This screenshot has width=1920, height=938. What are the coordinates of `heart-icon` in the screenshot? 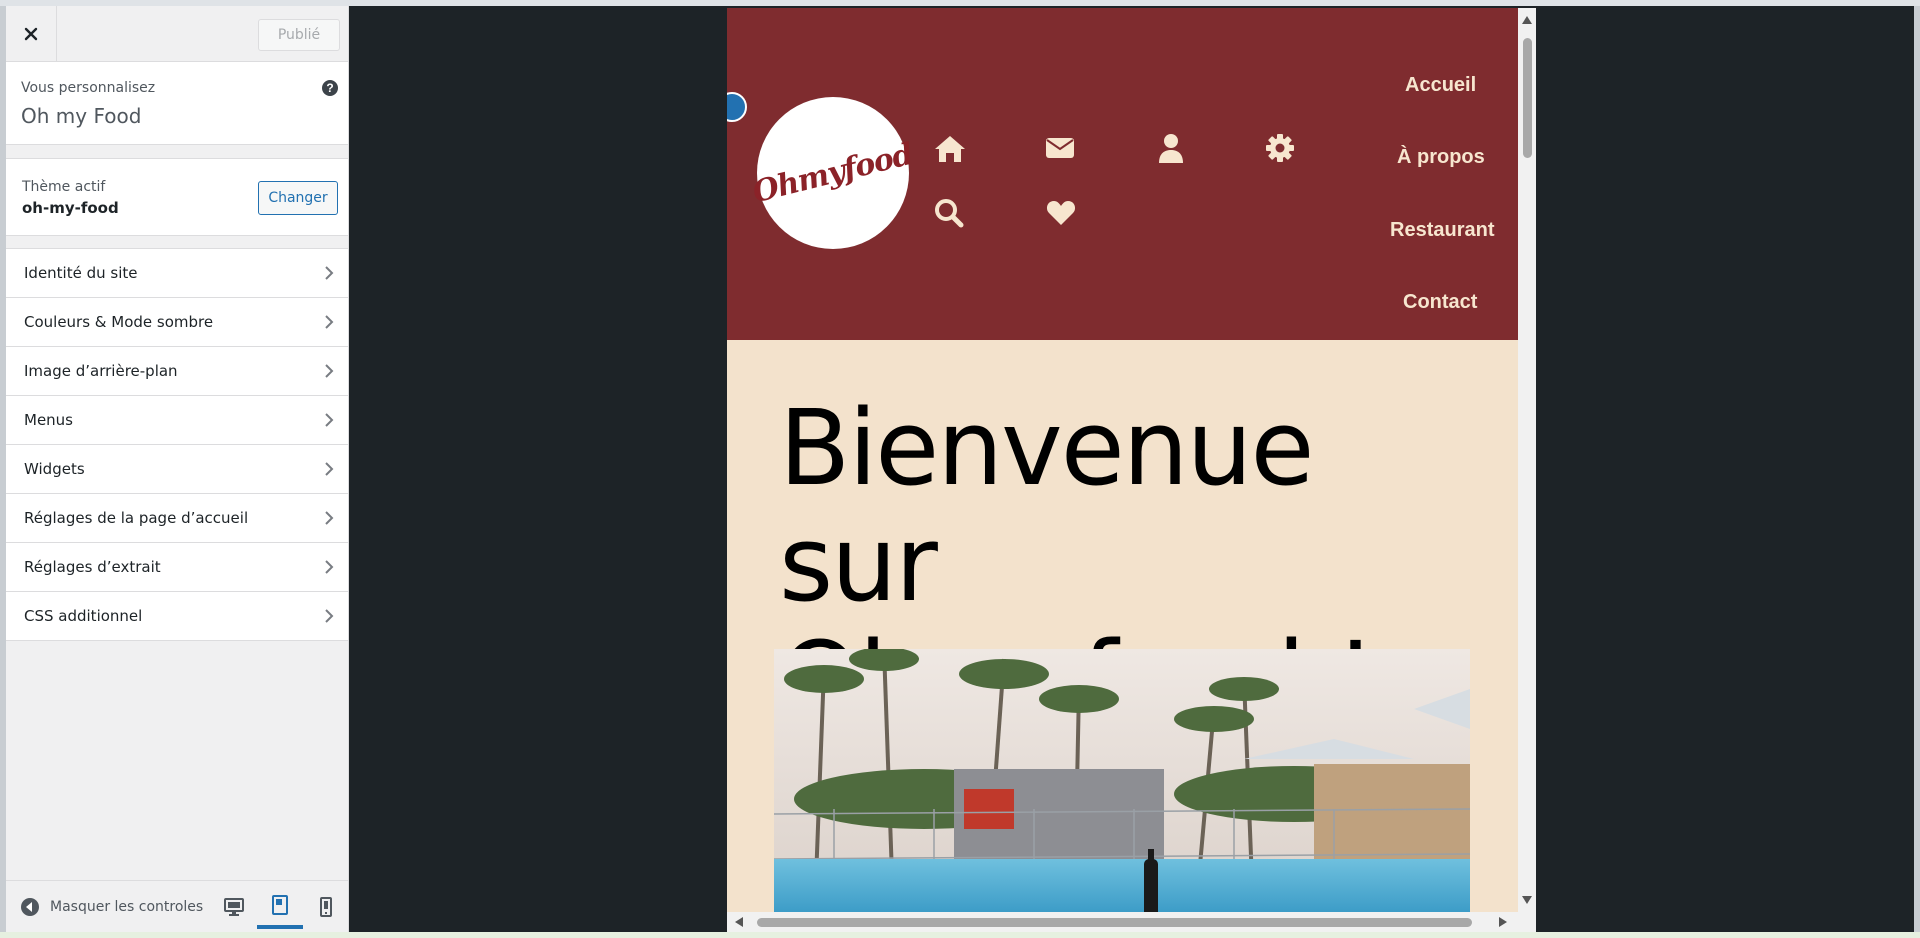 It's located at (1061, 213).